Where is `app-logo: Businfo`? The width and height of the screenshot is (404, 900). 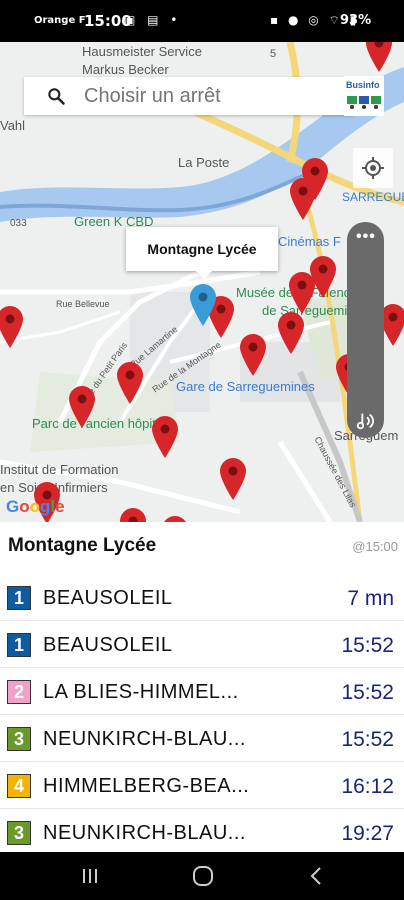 app-logo: Businfo is located at coordinates (364, 96).